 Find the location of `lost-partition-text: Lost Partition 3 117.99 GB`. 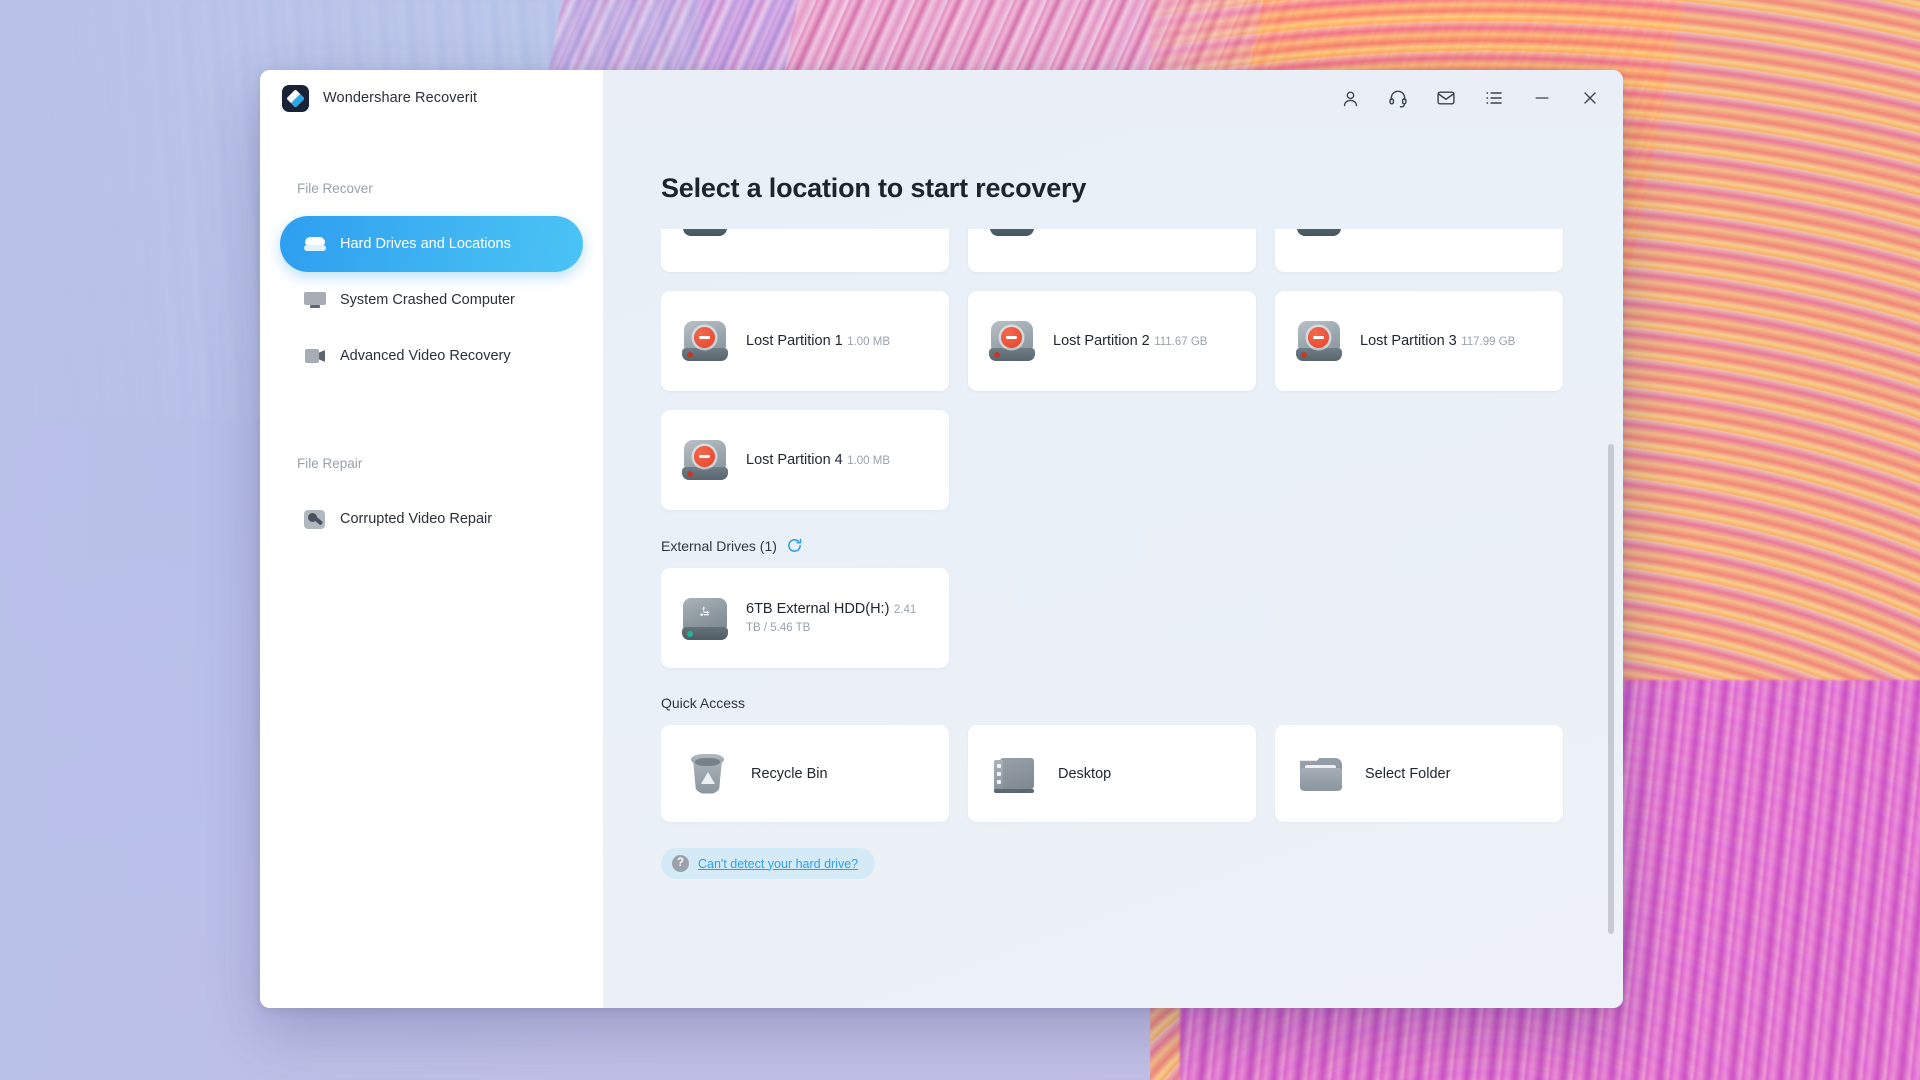

lost-partition-text: Lost Partition 3 117.99 GB is located at coordinates (1452, 341).